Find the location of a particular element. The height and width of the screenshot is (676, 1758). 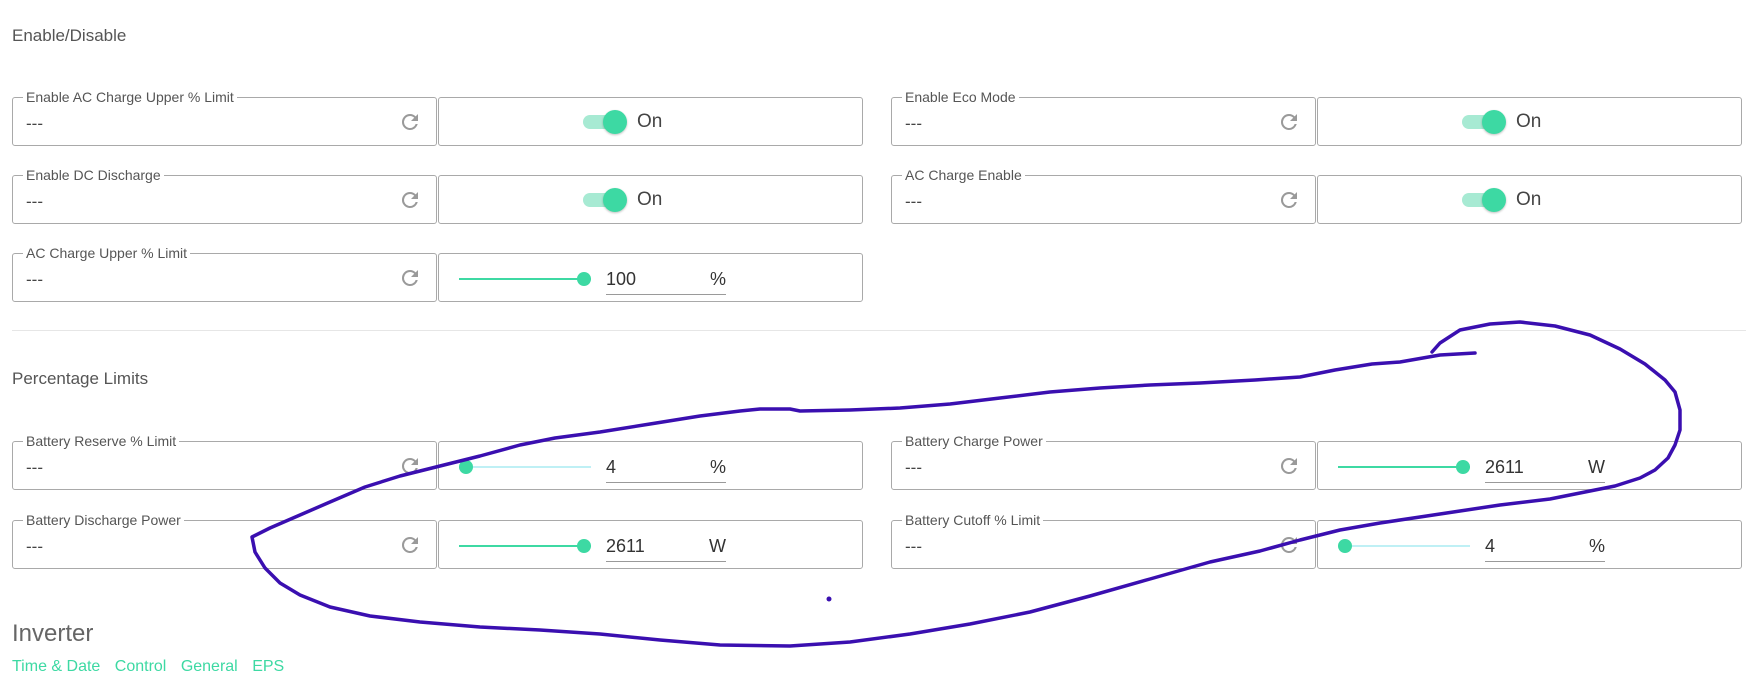

battery-discharge-power-slider is located at coordinates (525, 546).